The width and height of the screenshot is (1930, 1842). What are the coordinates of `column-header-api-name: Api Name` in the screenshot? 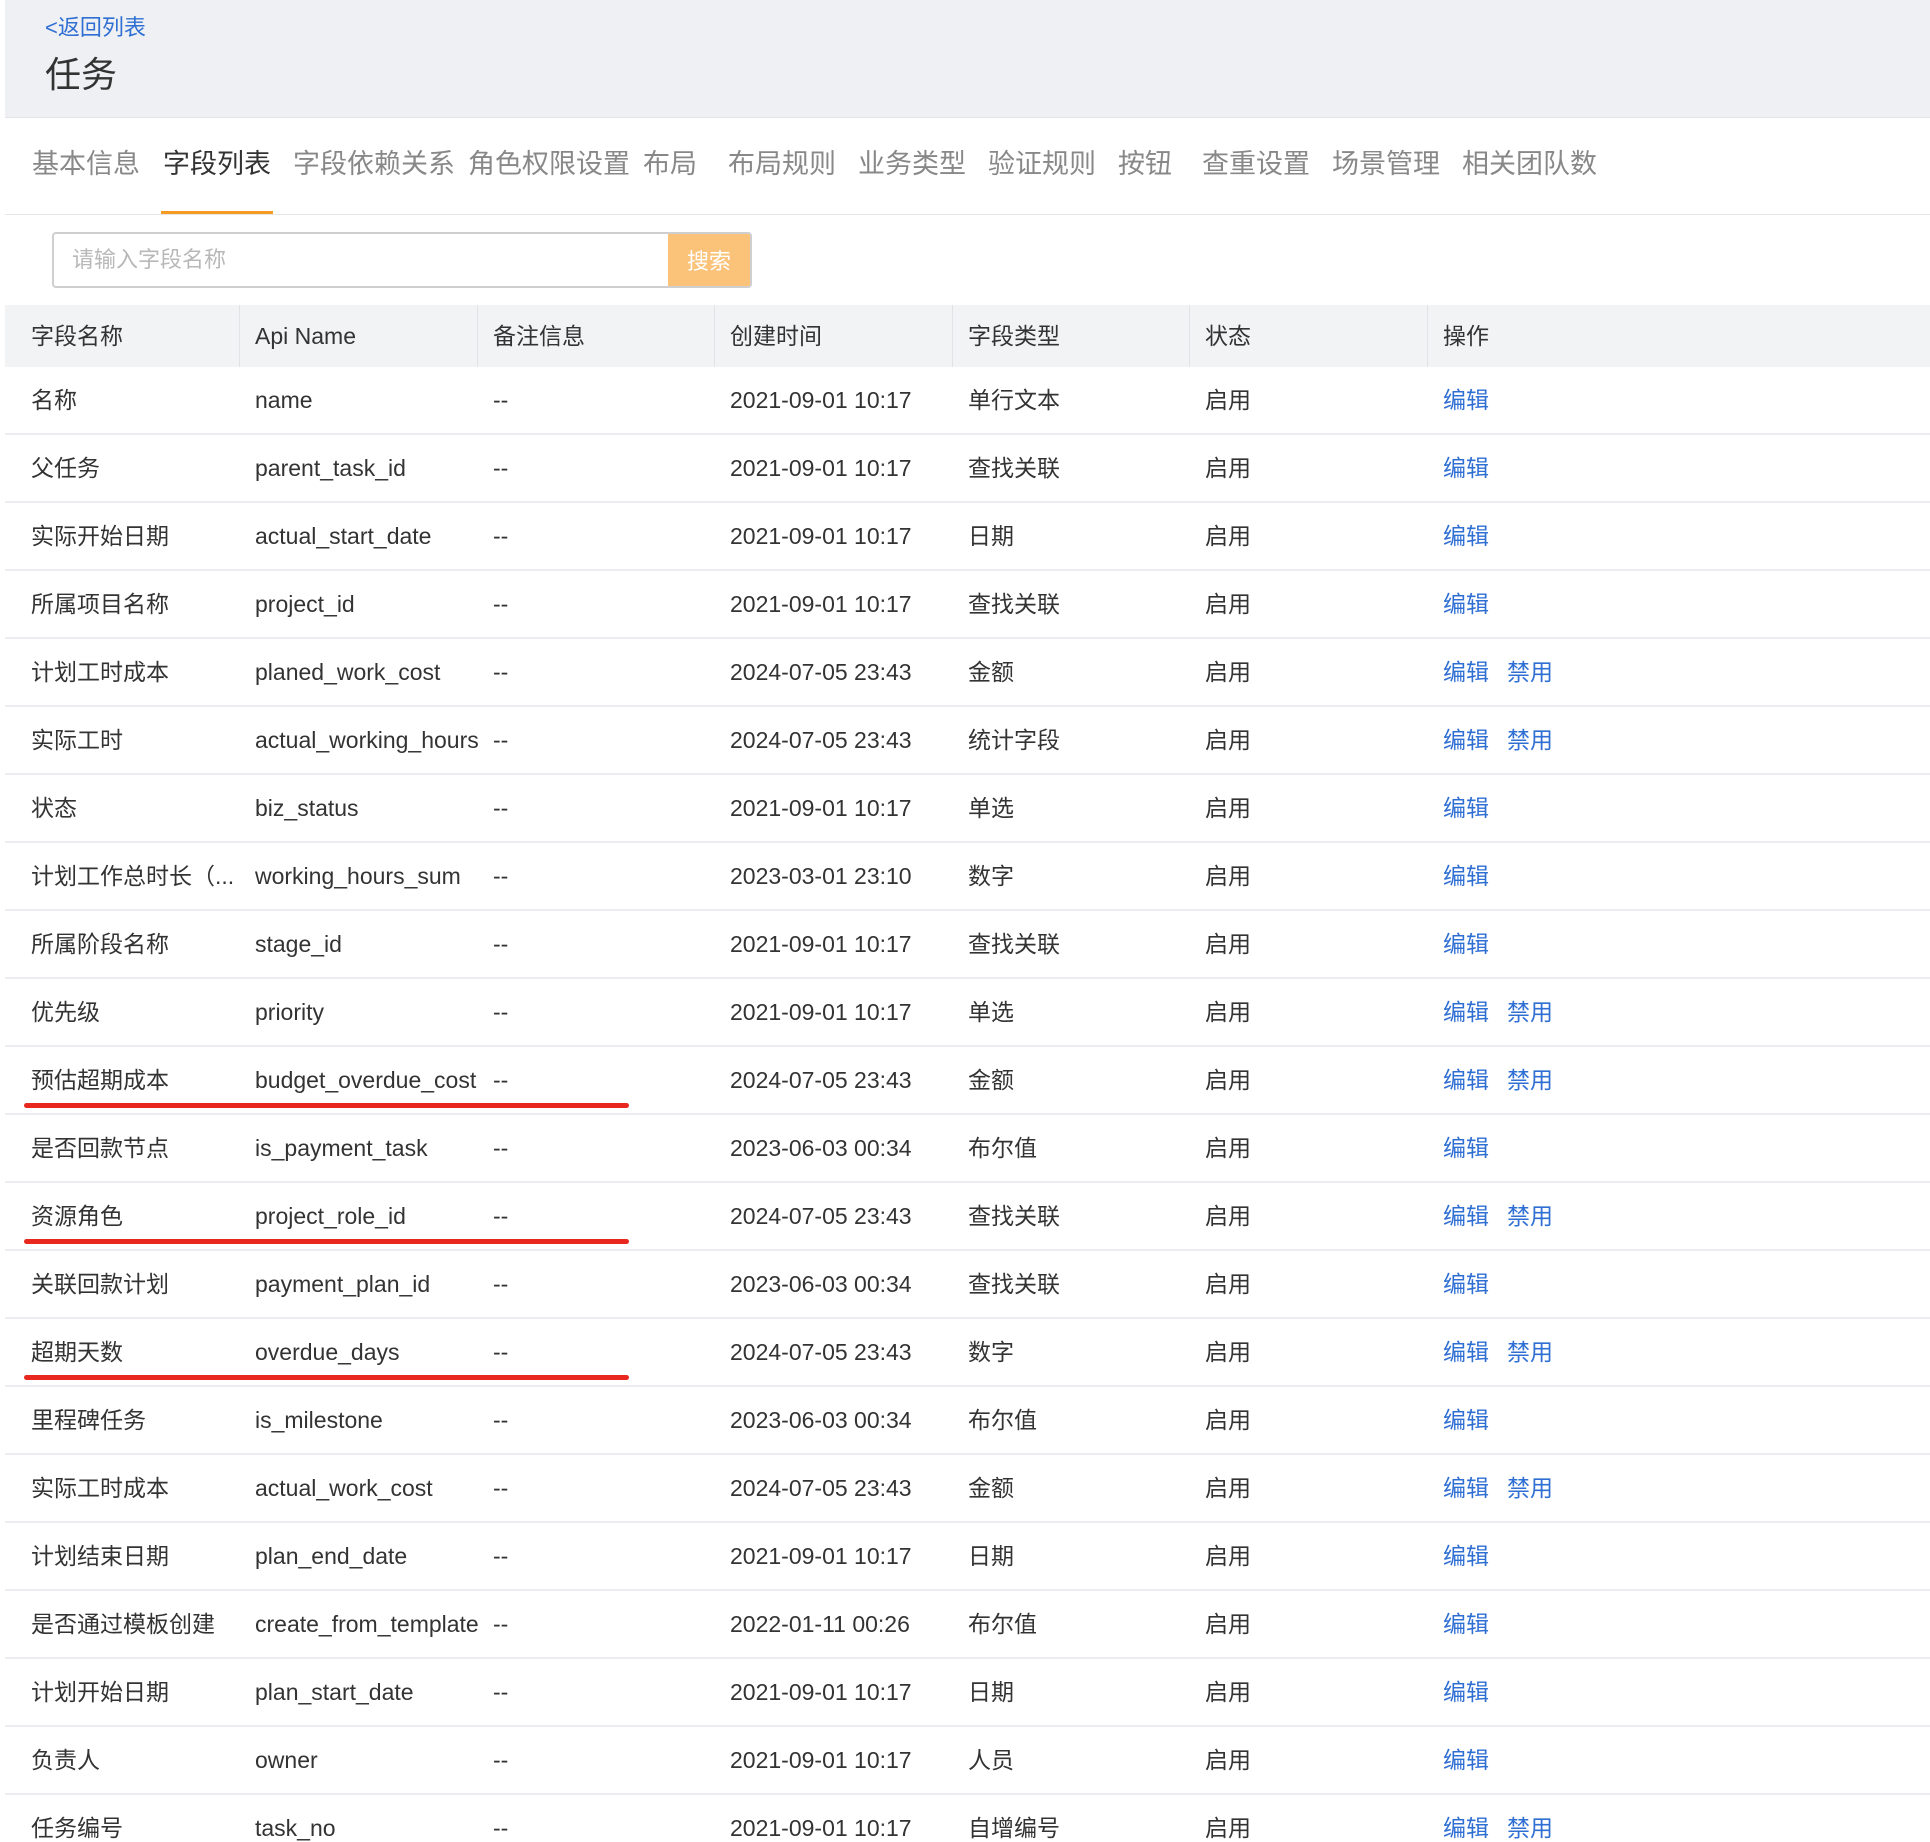 It's located at (305, 336).